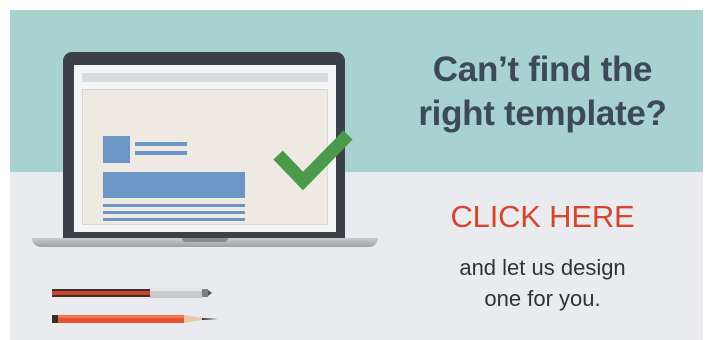 The image size is (713, 340). I want to click on subtext-line-1: and let us design, so click(542, 267).